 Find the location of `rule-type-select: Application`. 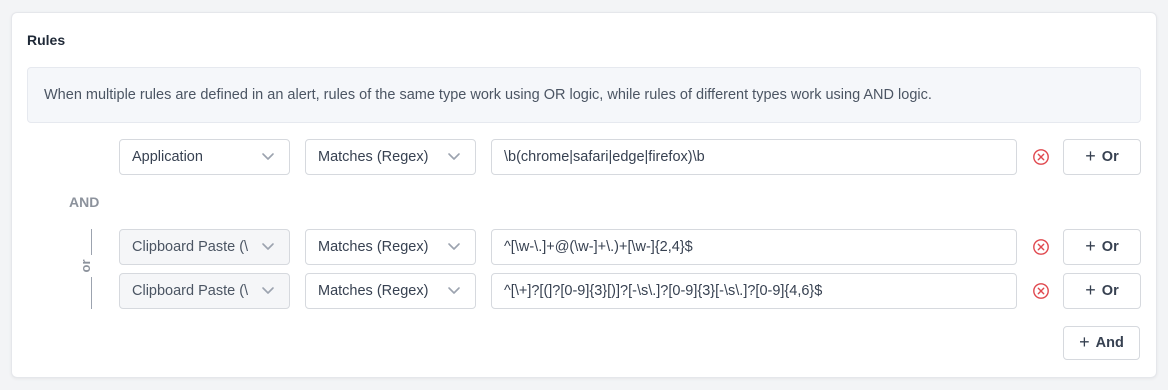

rule-type-select: Application is located at coordinates (204, 157).